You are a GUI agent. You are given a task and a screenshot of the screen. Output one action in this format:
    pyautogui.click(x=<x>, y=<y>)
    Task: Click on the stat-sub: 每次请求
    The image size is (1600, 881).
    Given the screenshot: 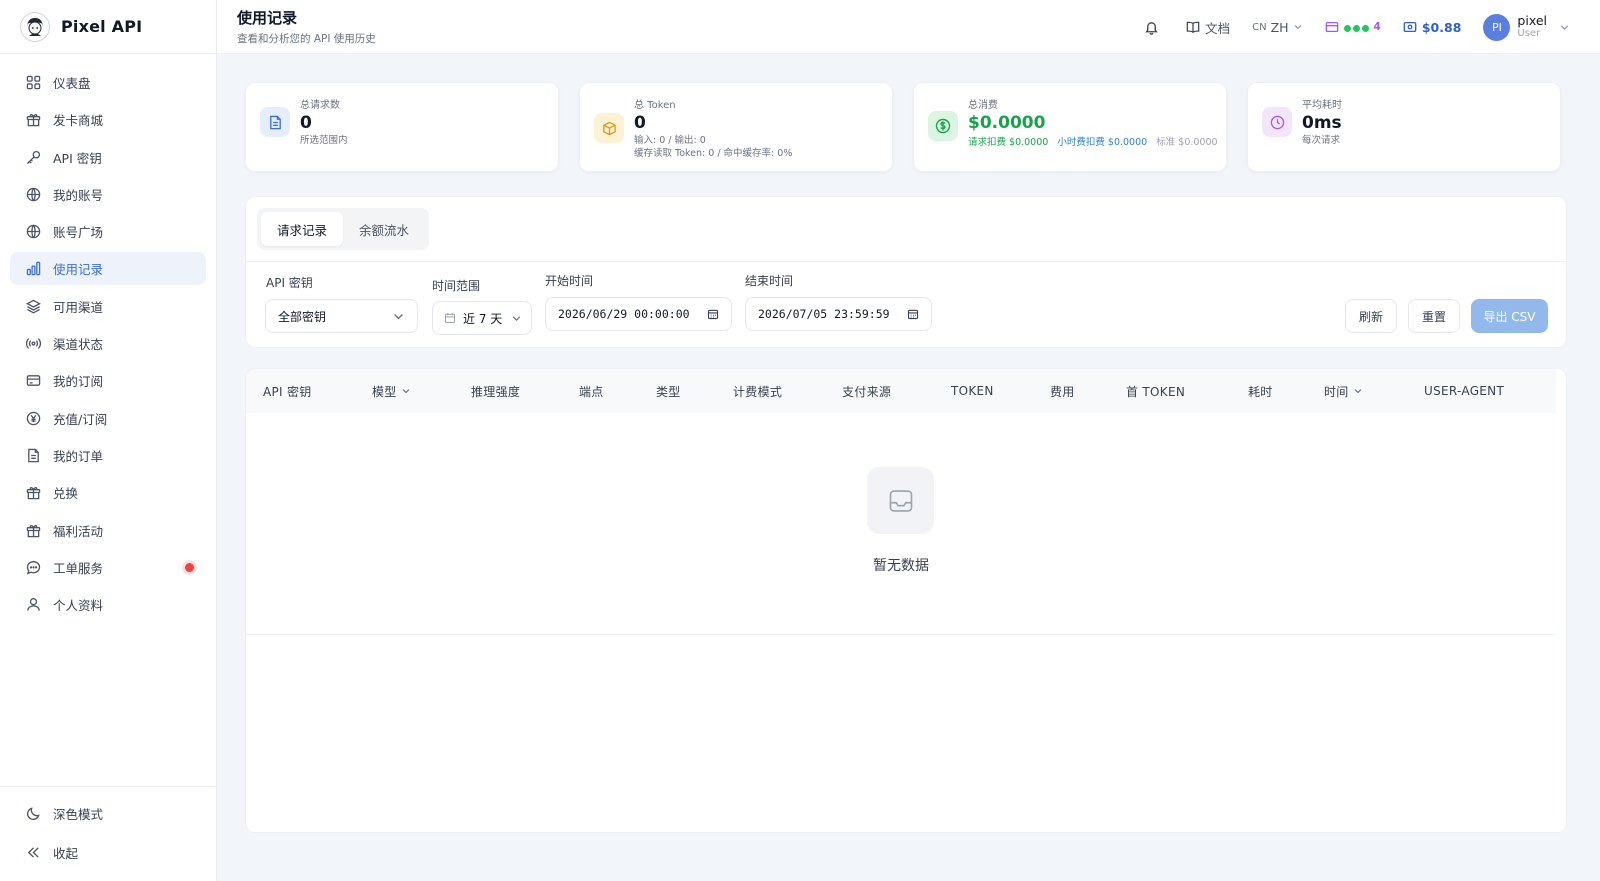 What is the action you would take?
    pyautogui.click(x=1321, y=140)
    